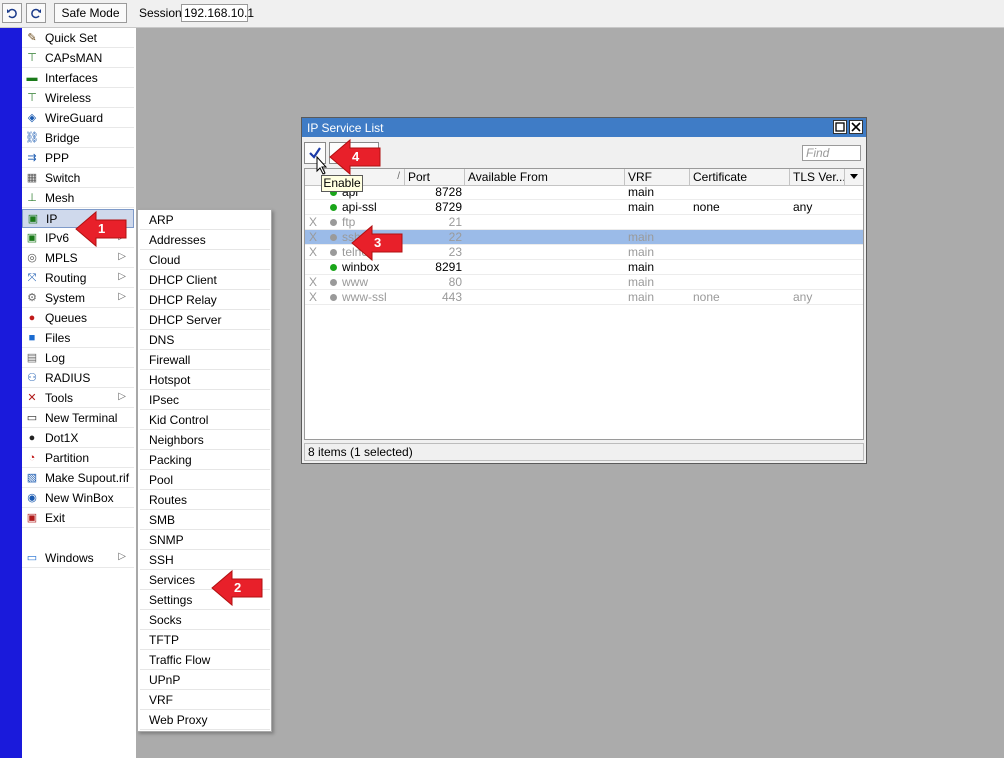 The width and height of the screenshot is (1004, 758). Describe the element at coordinates (584, 282) in the screenshot. I see `table-row: X www 80 main` at that location.